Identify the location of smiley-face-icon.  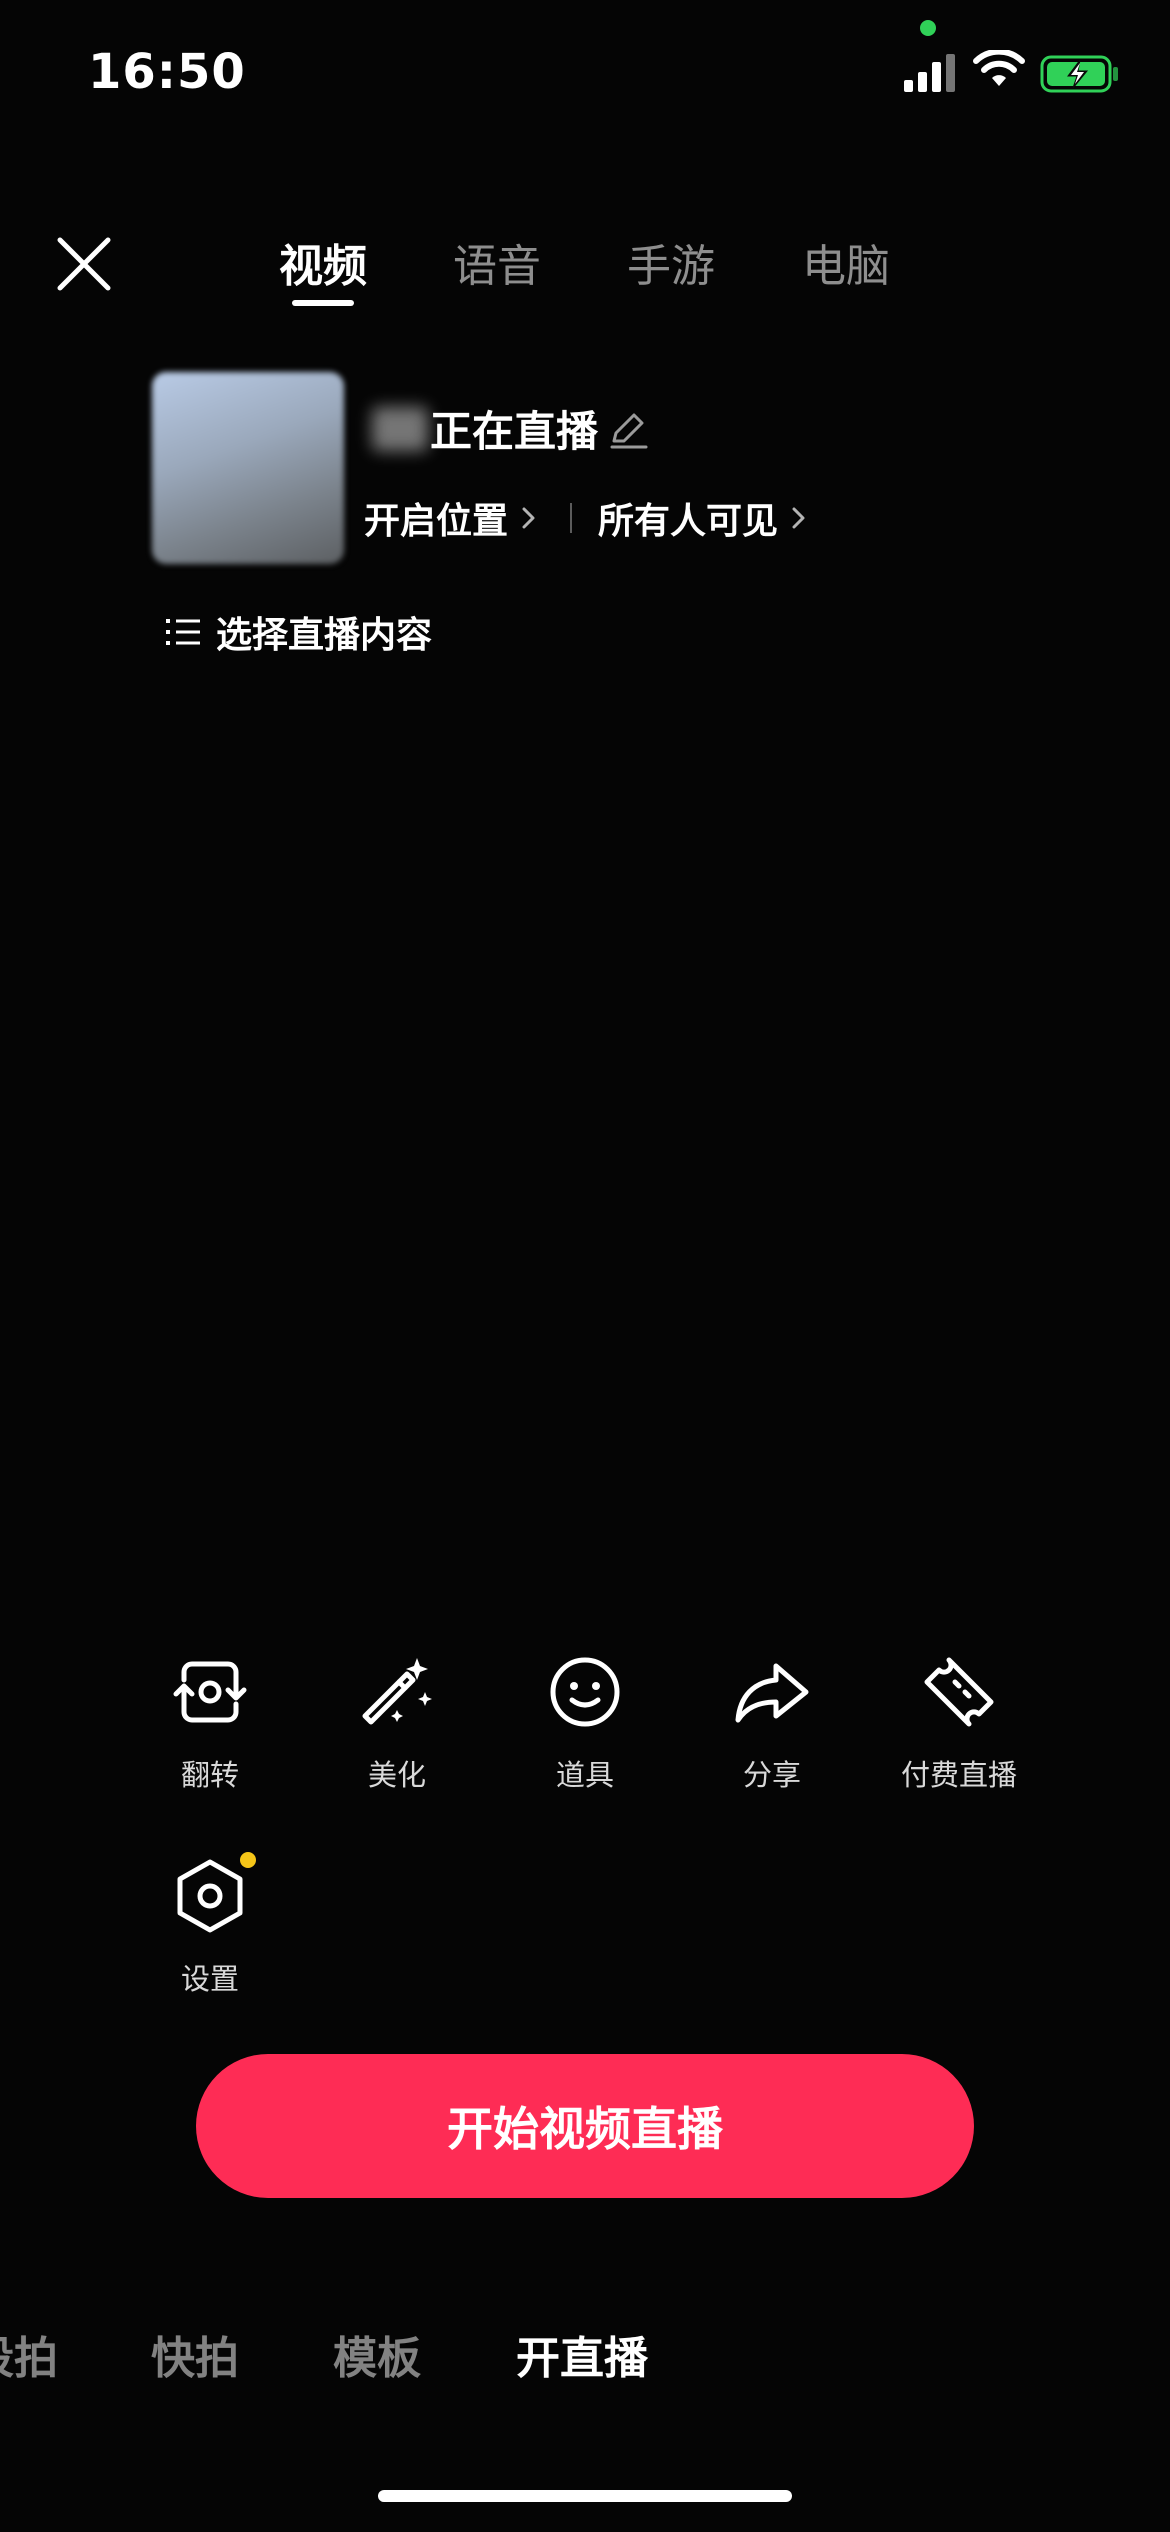
(585, 1692).